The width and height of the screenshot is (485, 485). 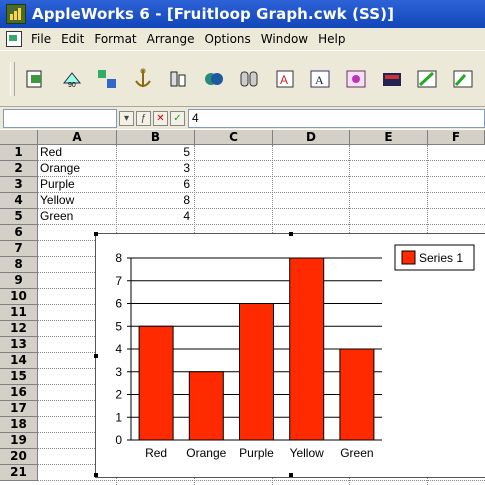 What do you see at coordinates (19, 313) in the screenshot?
I see `row-header-11: 11` at bounding box center [19, 313].